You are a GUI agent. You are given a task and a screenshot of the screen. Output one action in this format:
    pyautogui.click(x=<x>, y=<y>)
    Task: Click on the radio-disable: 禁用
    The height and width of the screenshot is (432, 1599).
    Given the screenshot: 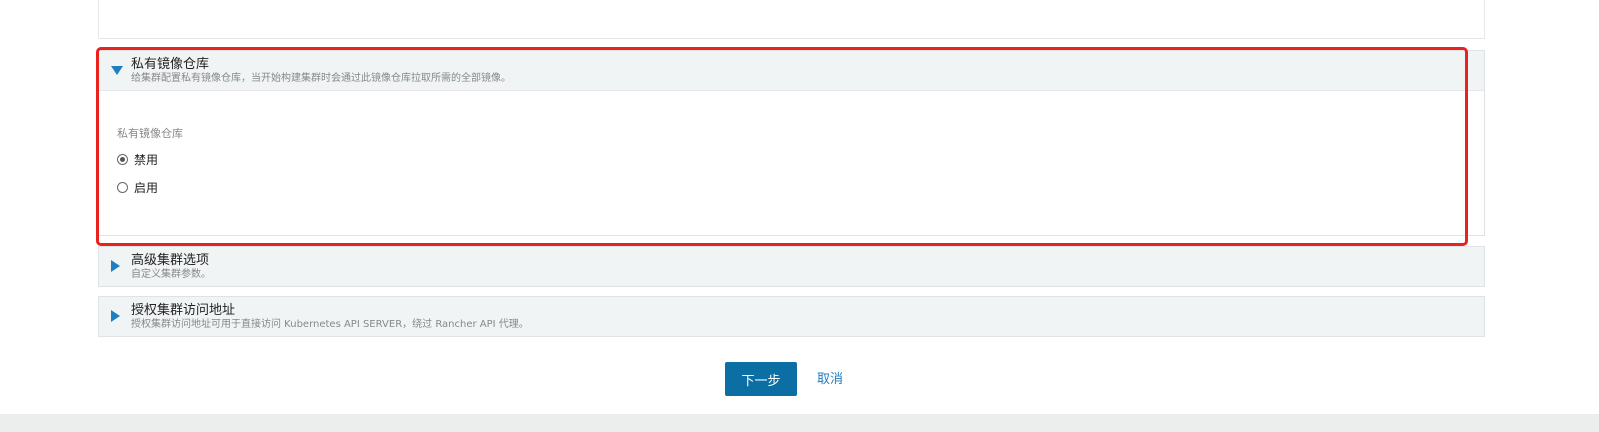 What is the action you would take?
    pyautogui.click(x=137, y=159)
    